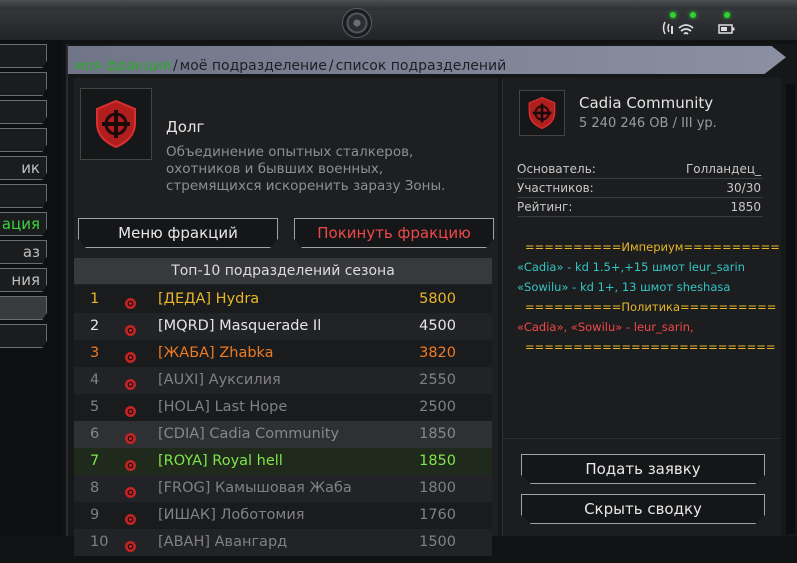  I want to click on table-row: 5 [HOLA] Last Hope 2500, so click(283, 407).